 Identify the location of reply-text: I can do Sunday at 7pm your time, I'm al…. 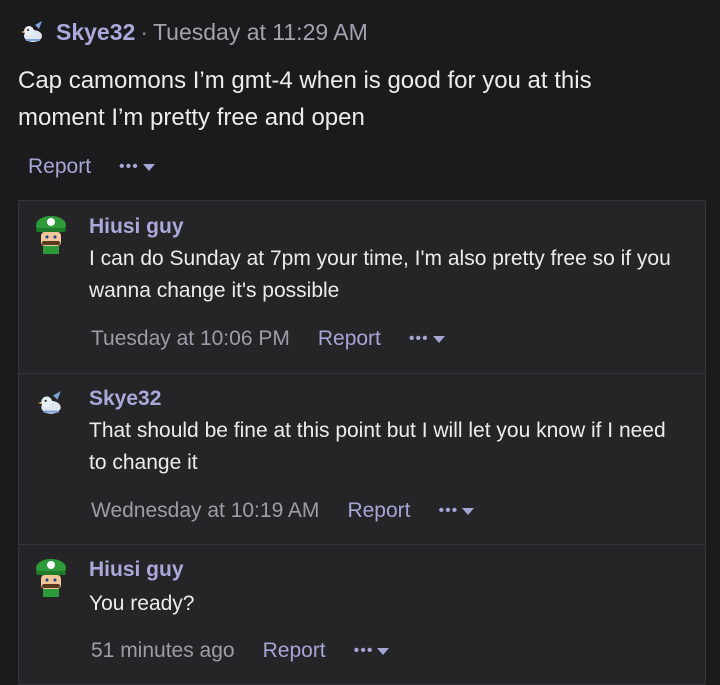
(380, 274).